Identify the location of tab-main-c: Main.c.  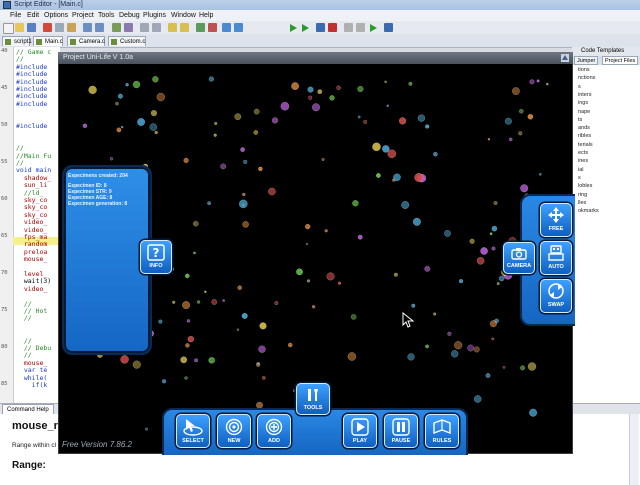
(48, 41).